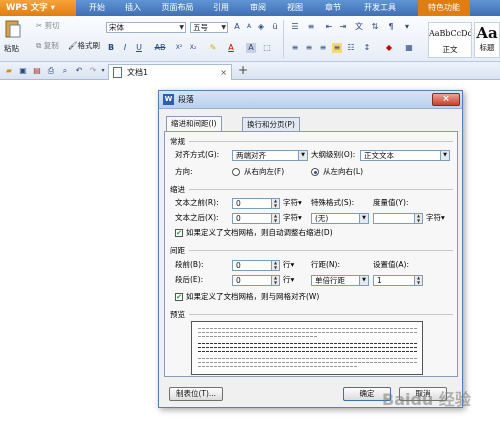 The height and width of the screenshot is (436, 500). I want to click on baidu-watermark: Baidu 经验, so click(426, 399).